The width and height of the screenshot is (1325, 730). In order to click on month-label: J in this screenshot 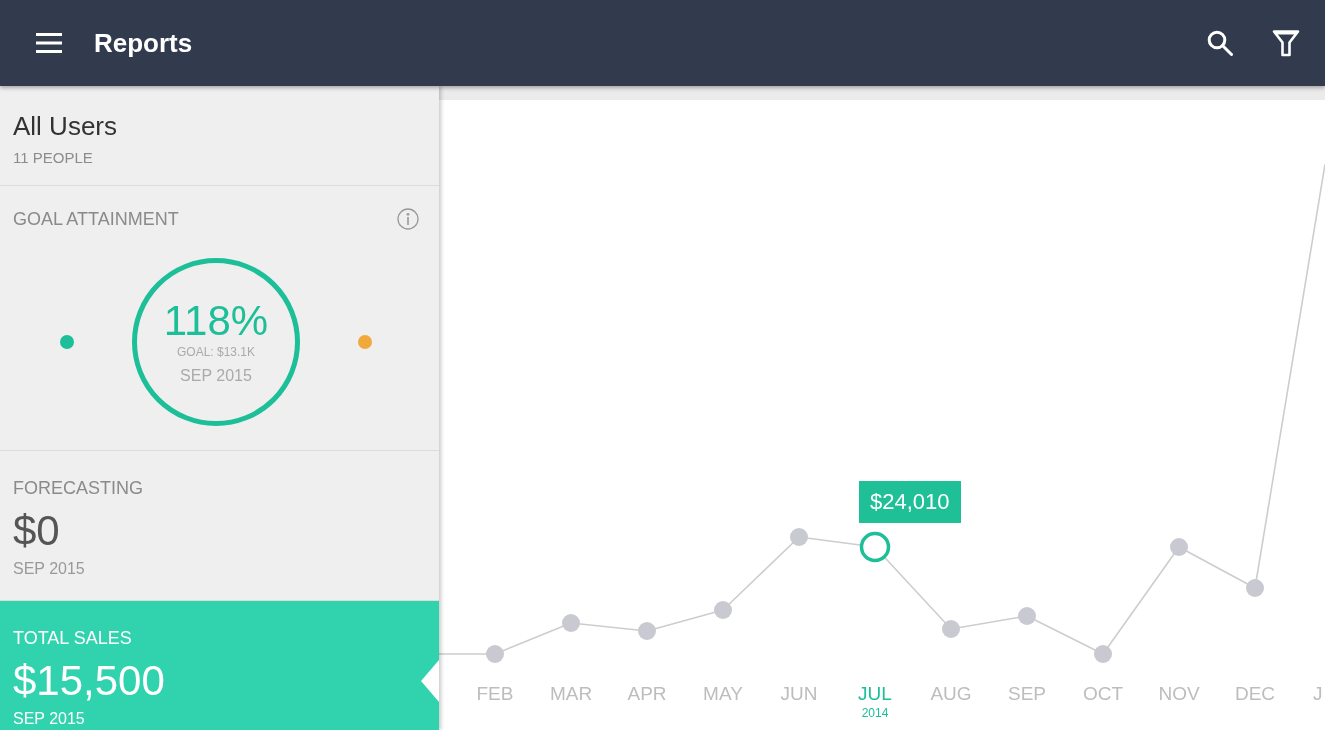, I will do `click(1318, 694)`.